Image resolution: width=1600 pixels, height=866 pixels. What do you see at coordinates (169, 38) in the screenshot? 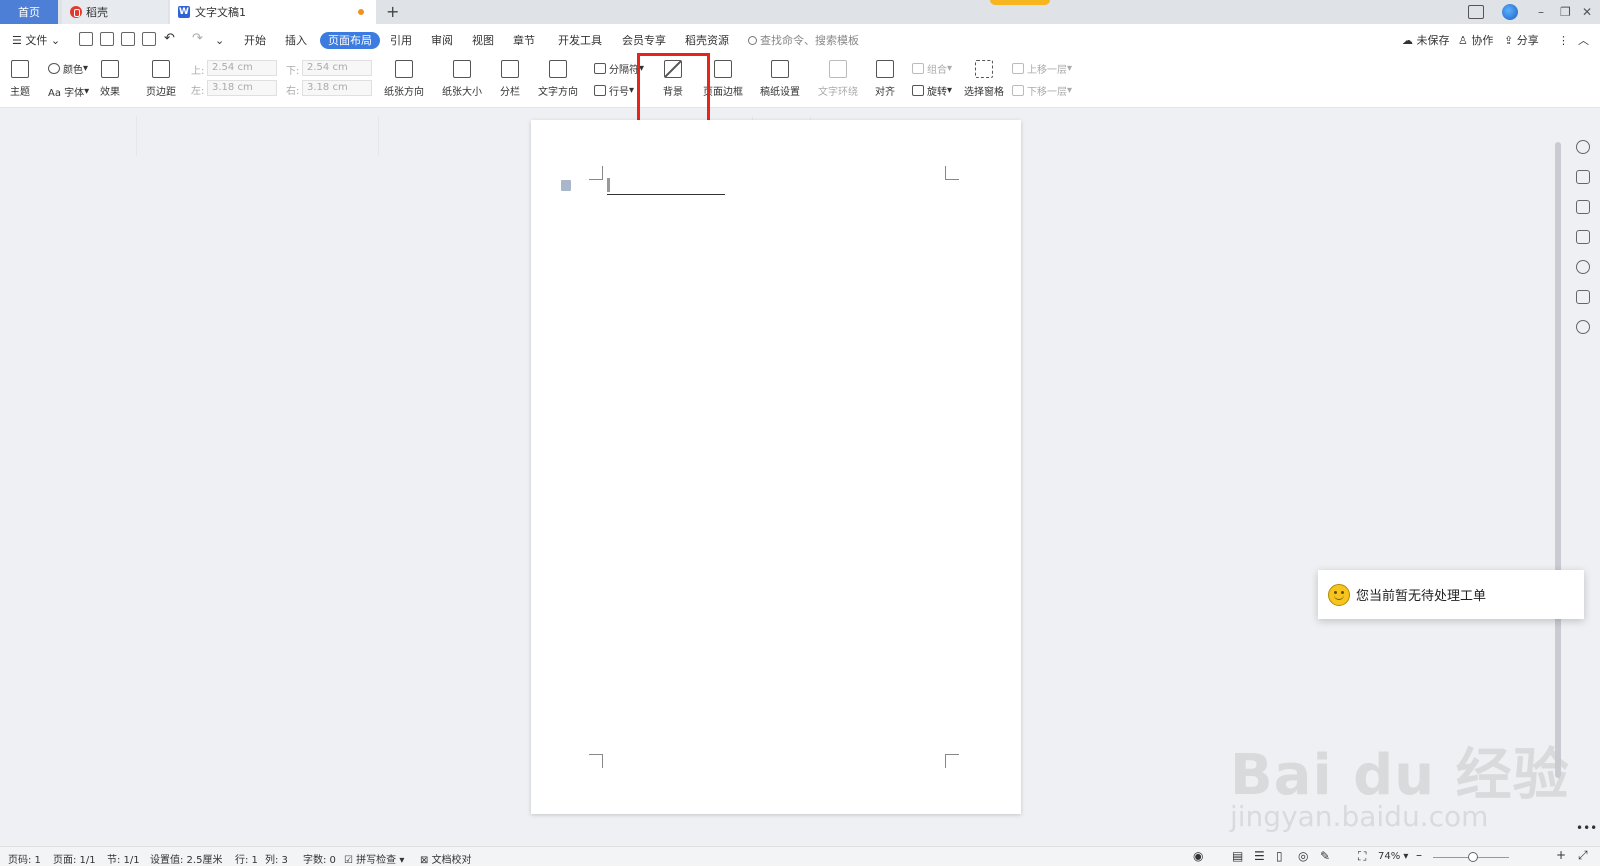
I see `undo-icon: ↶` at bounding box center [169, 38].